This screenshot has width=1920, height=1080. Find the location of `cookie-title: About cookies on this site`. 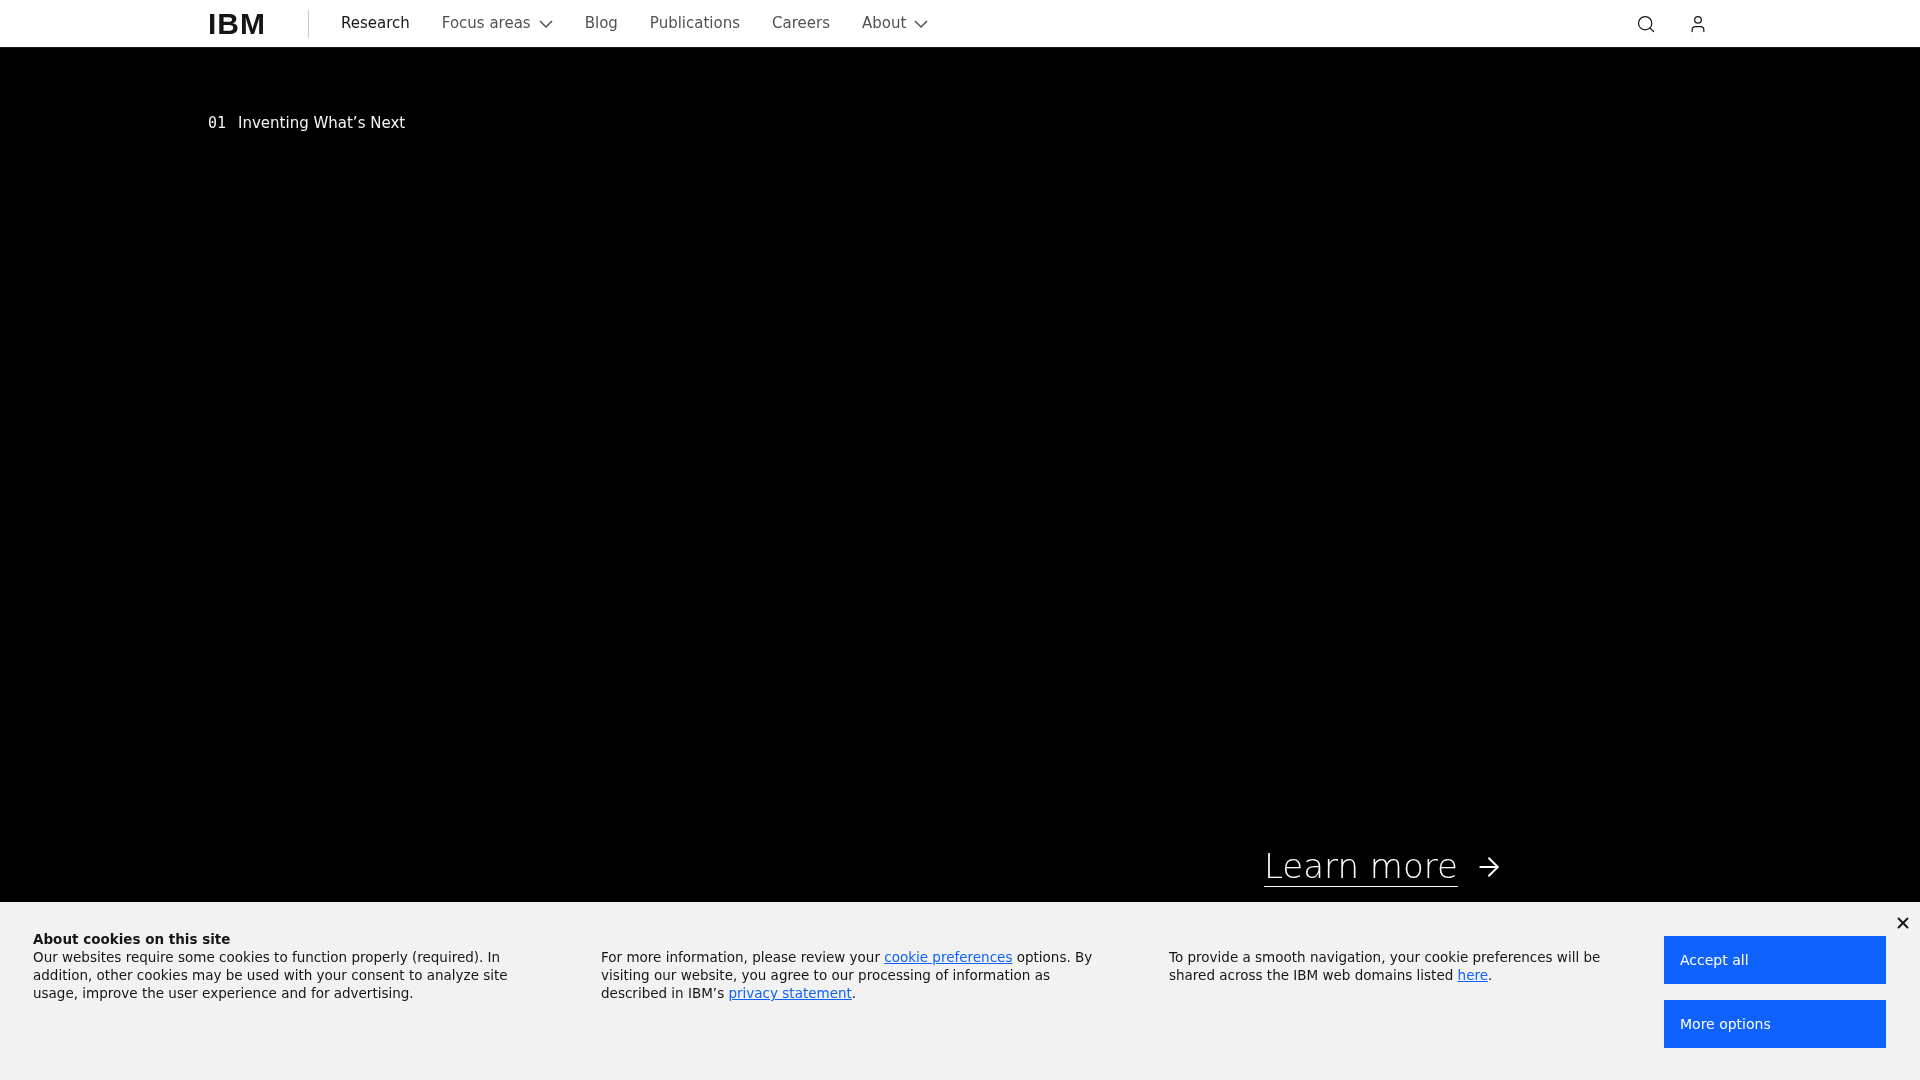

cookie-title: About cookies on this site is located at coordinates (132, 939).